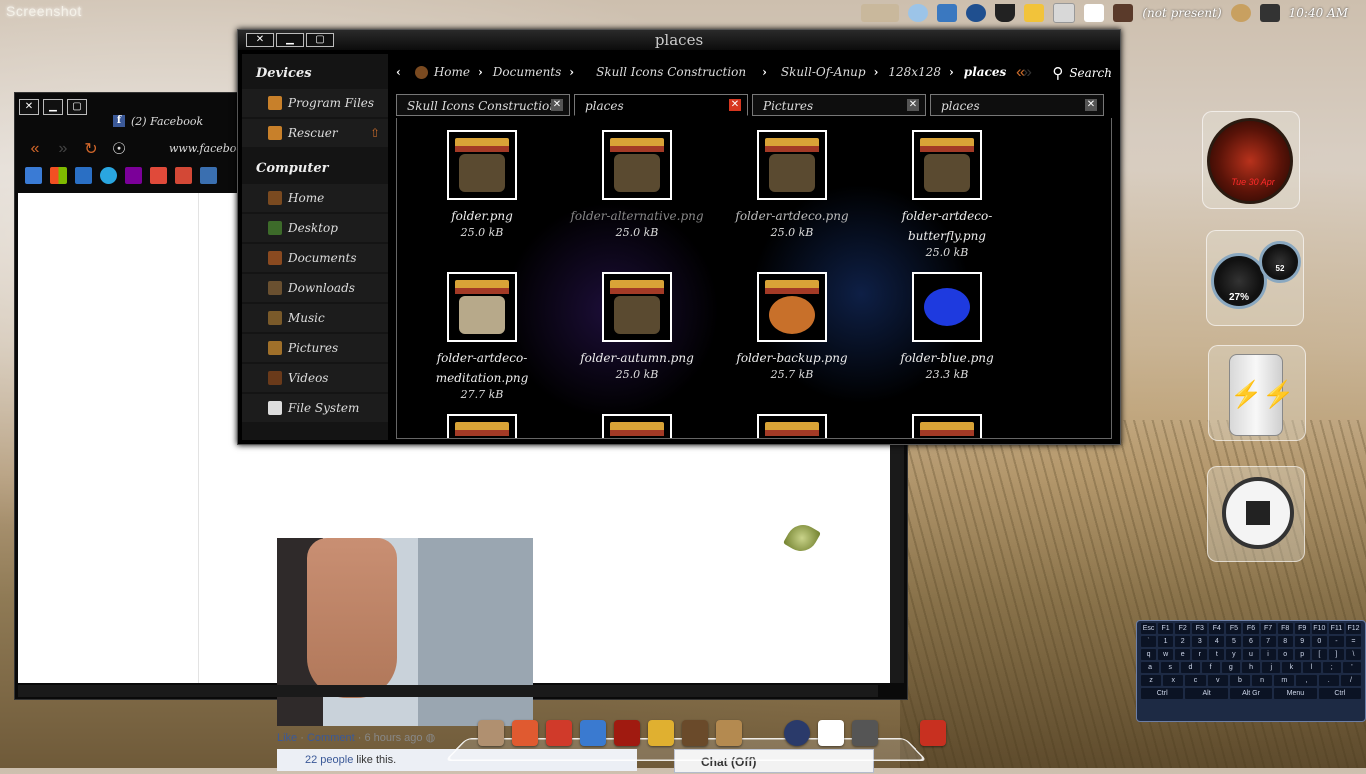 The height and width of the screenshot is (774, 1366). I want to click on dock-dog-icon, so click(695, 733).